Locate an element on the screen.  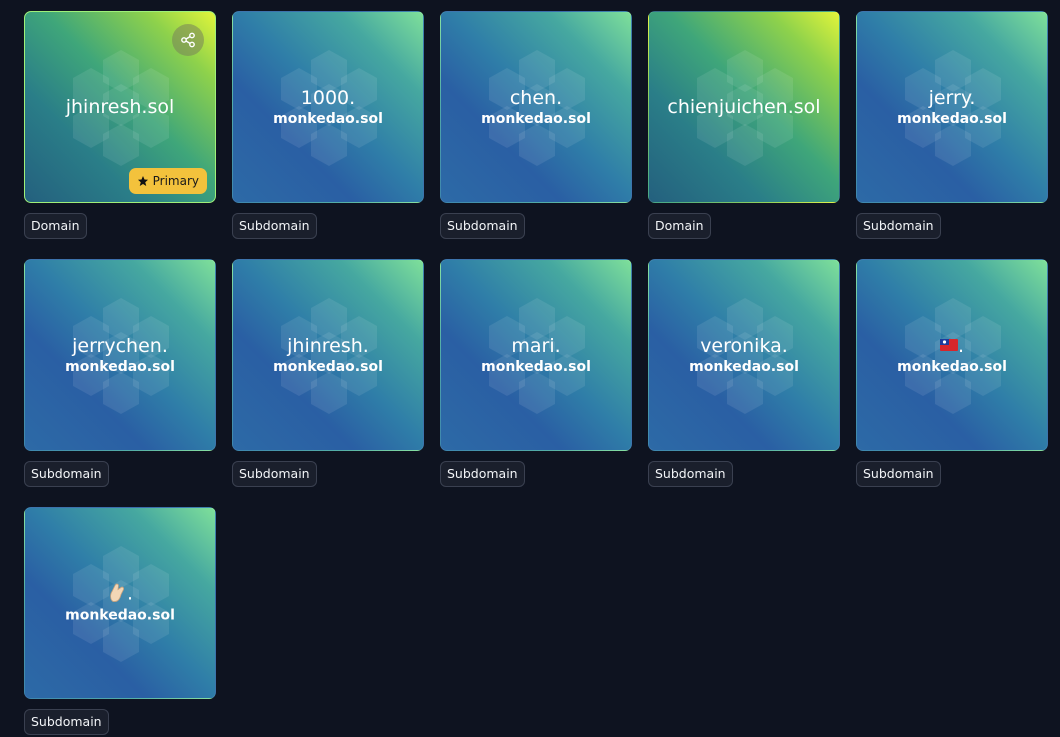
domain-item: veronika. monkedao.sol Subdomain is located at coordinates (744, 373).